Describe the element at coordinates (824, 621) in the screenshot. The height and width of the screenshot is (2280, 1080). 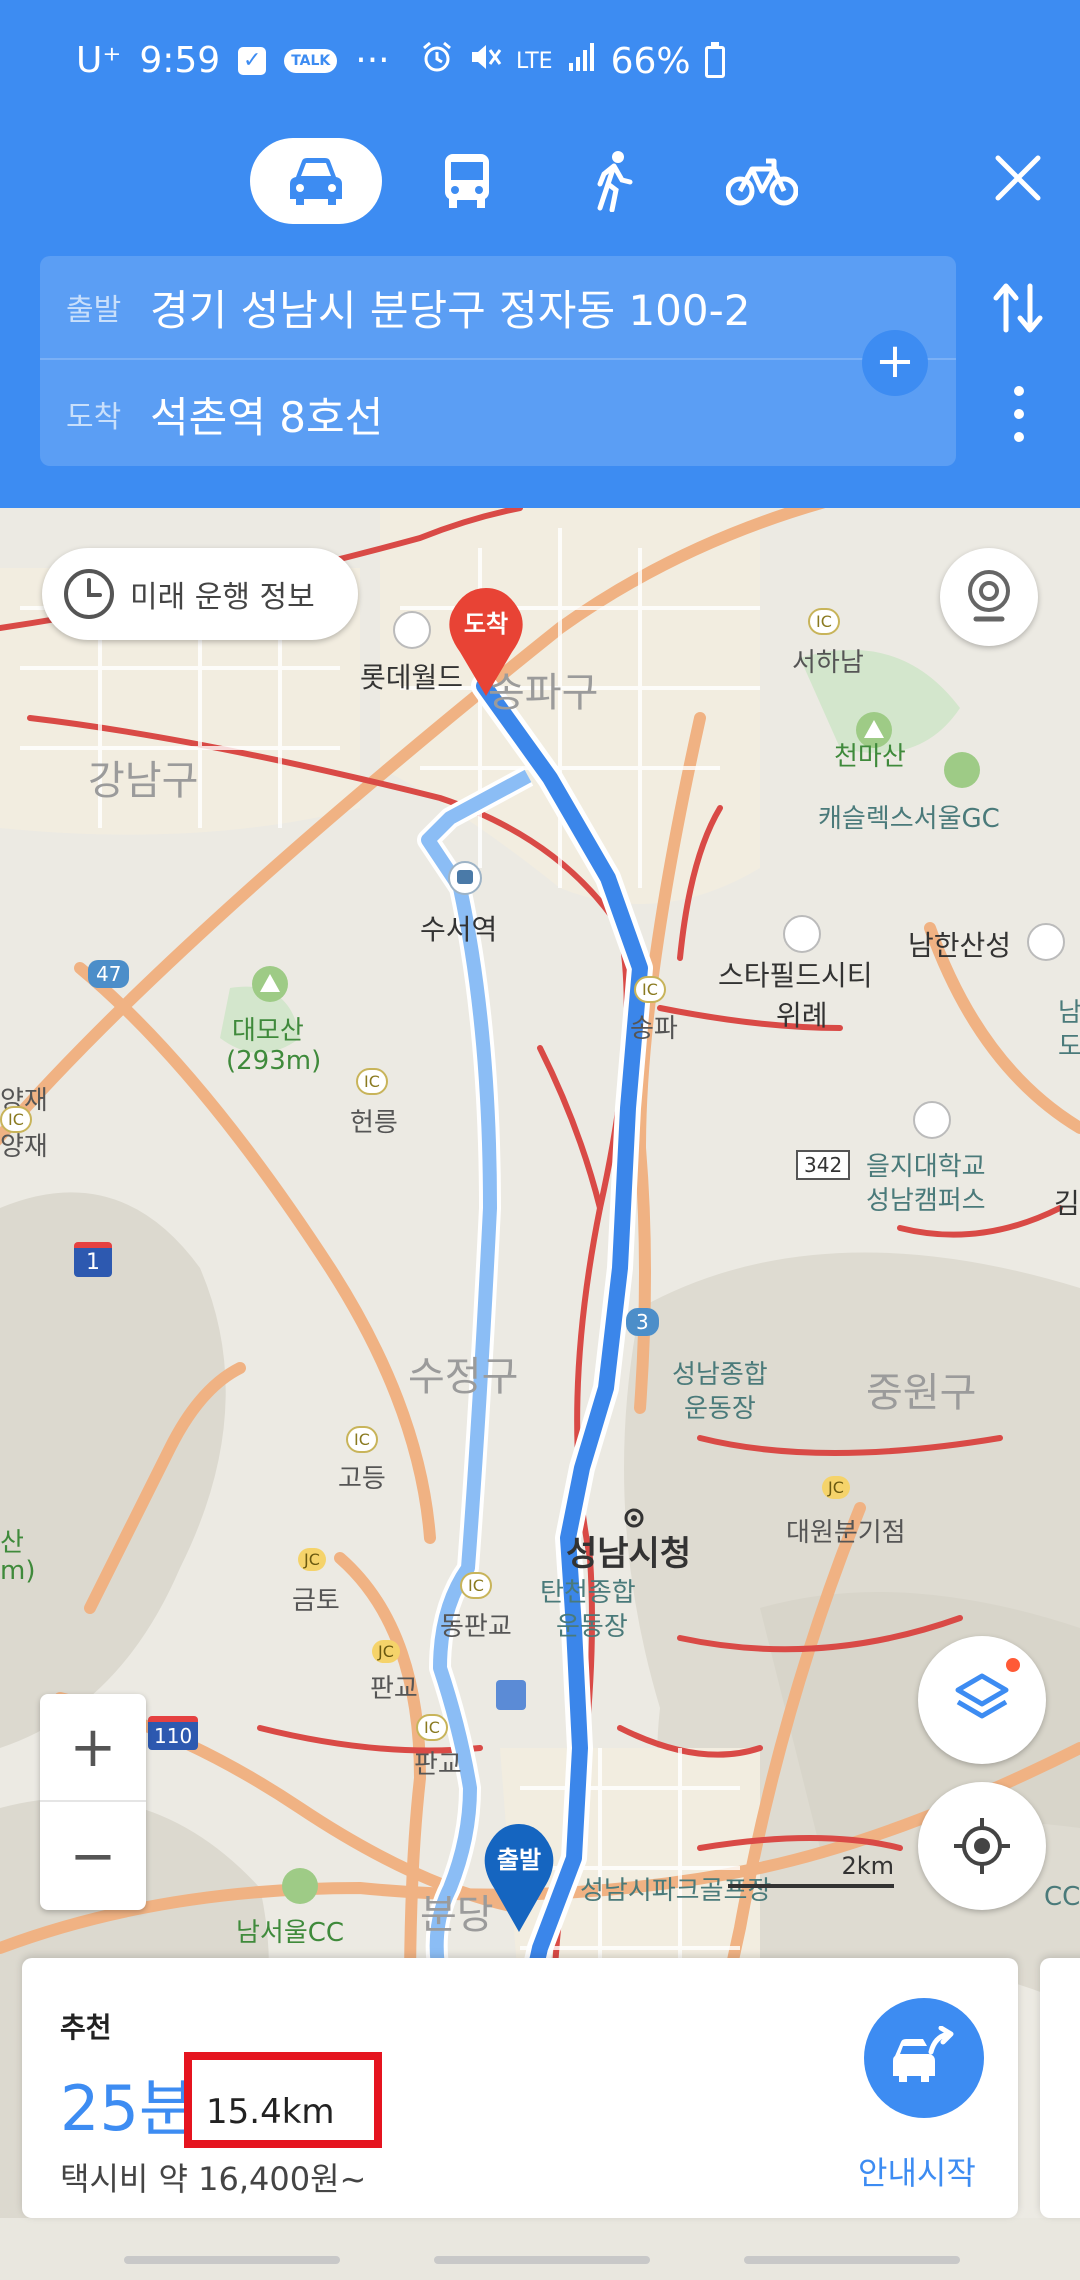
I see `ic-badge-seohanam: IC` at that location.